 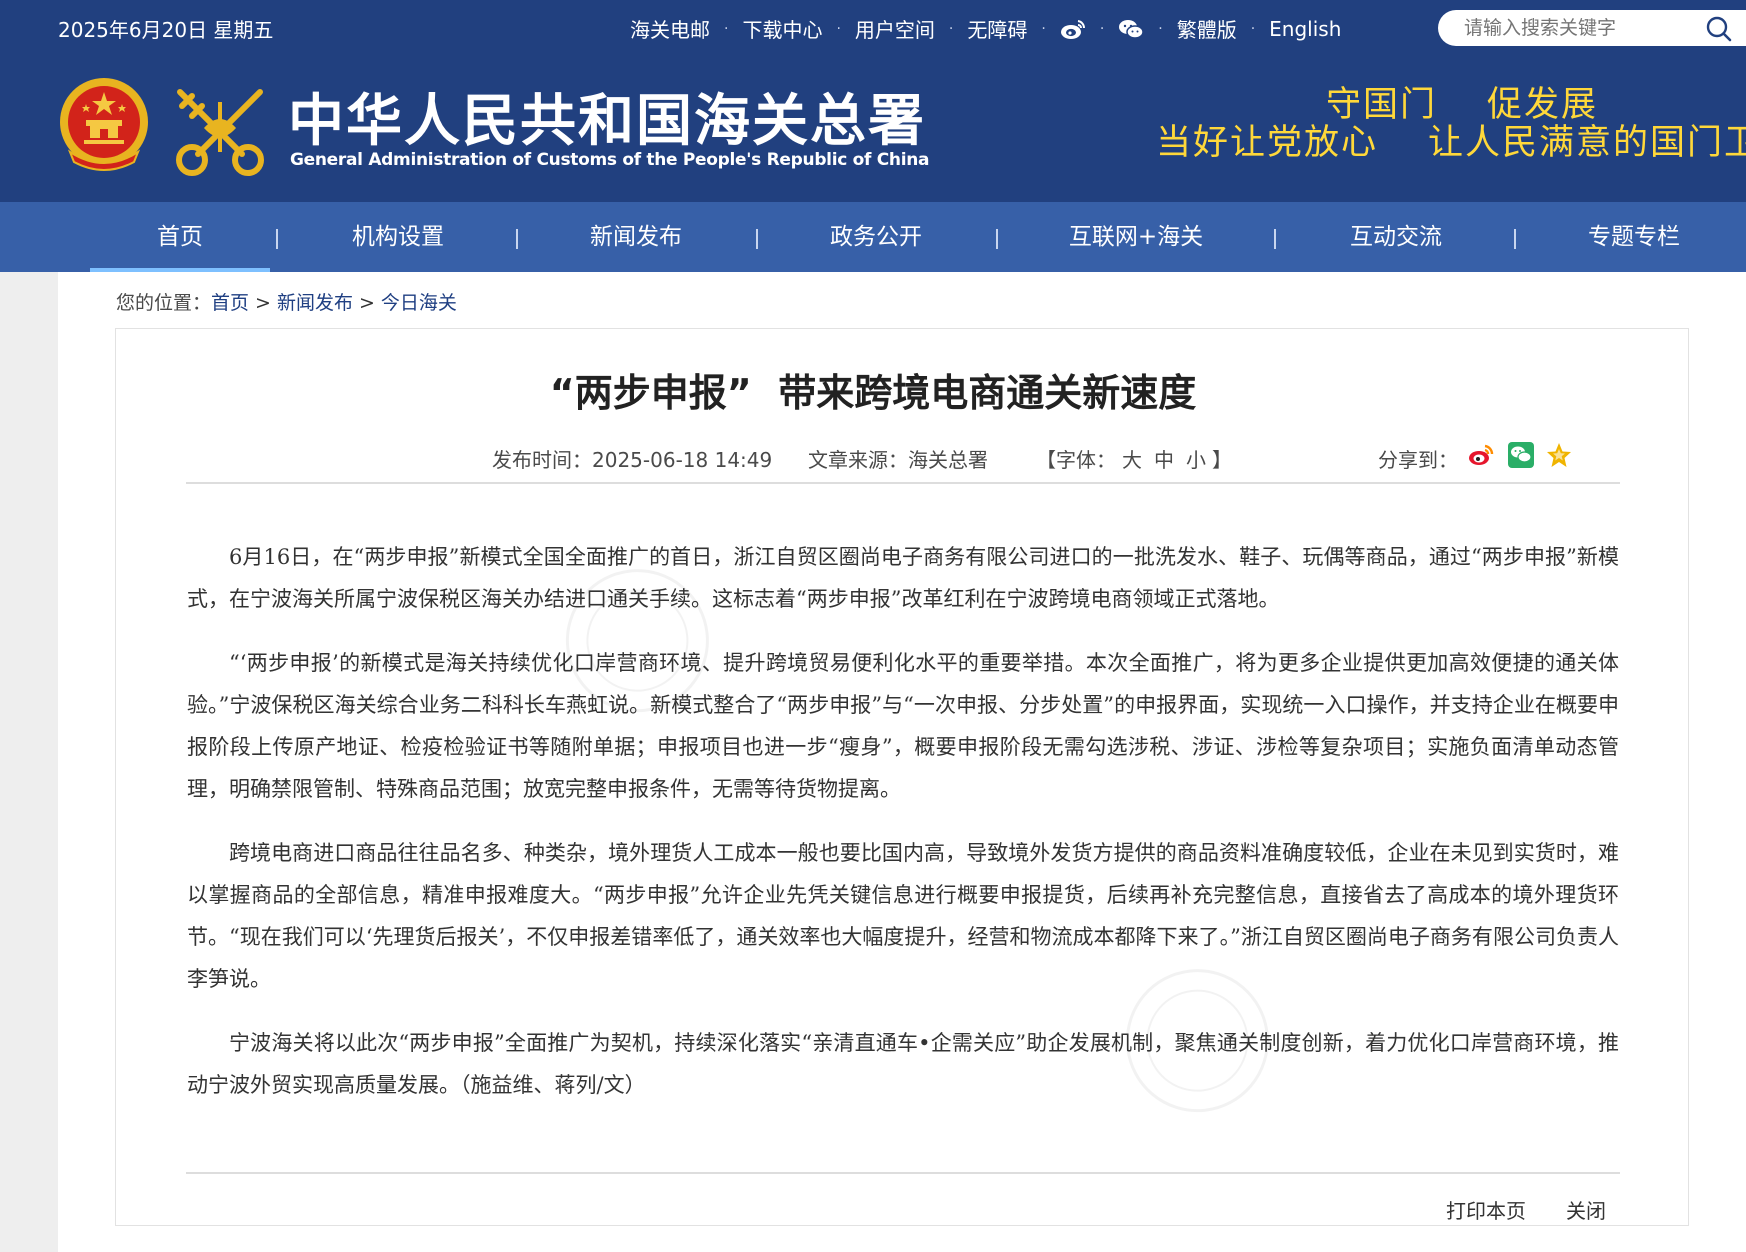 What do you see at coordinates (1267, 143) in the screenshot?
I see `slogan-phrase: 当好让党放心` at bounding box center [1267, 143].